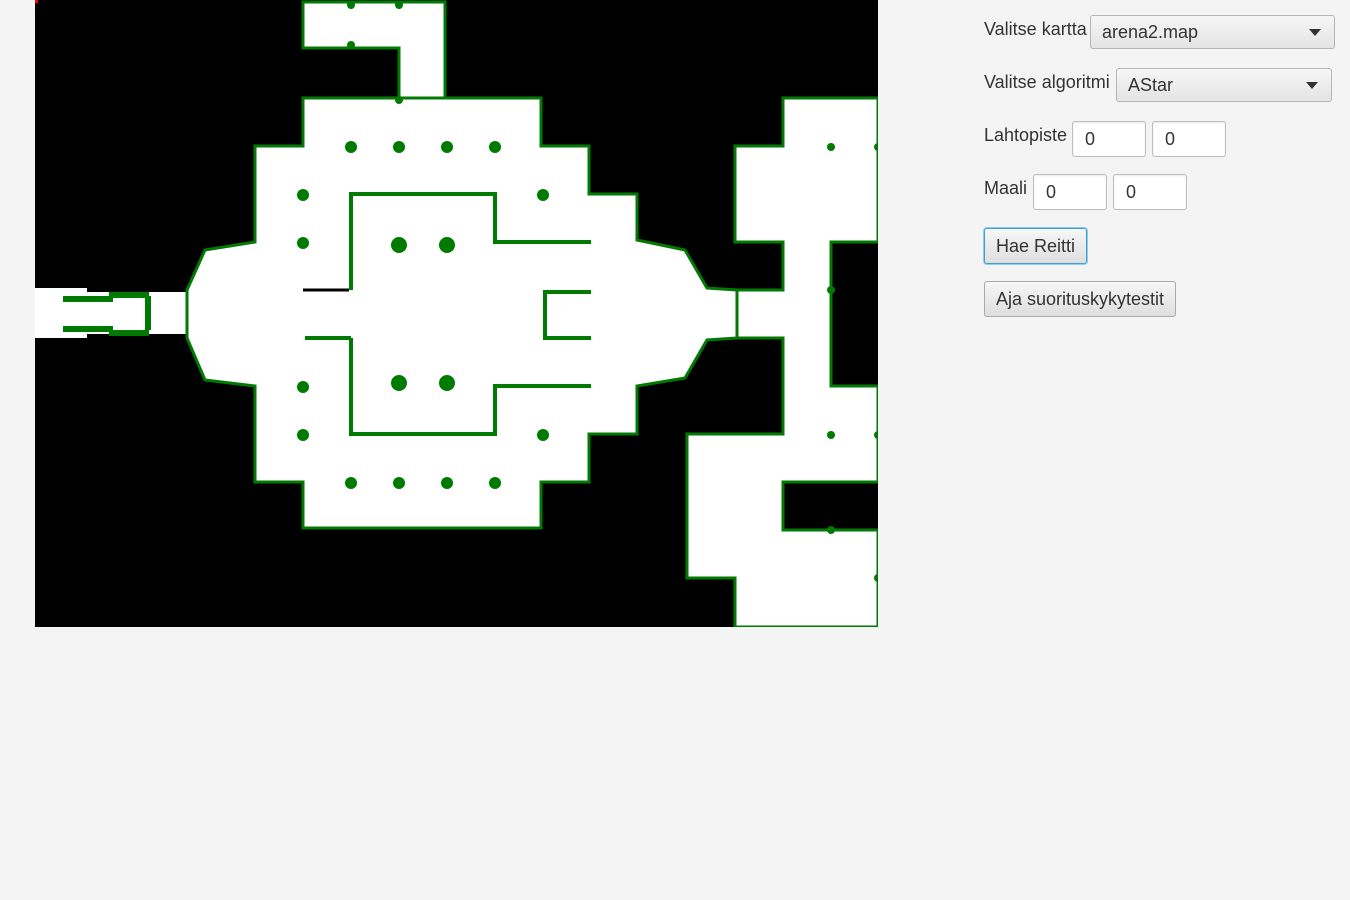 Image resolution: width=1350 pixels, height=900 pixels. Describe the element at coordinates (1212, 32) in the screenshot. I see `map-select: arena2.map` at that location.